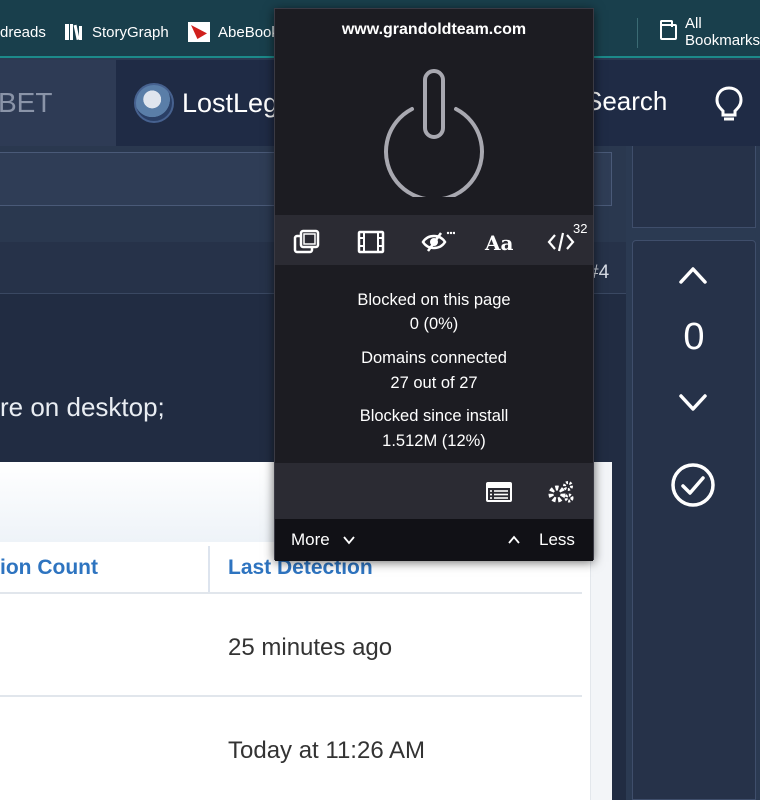 This screenshot has width=760, height=800. Describe the element at coordinates (434, 491) in the screenshot. I see `popup-actions` at that location.